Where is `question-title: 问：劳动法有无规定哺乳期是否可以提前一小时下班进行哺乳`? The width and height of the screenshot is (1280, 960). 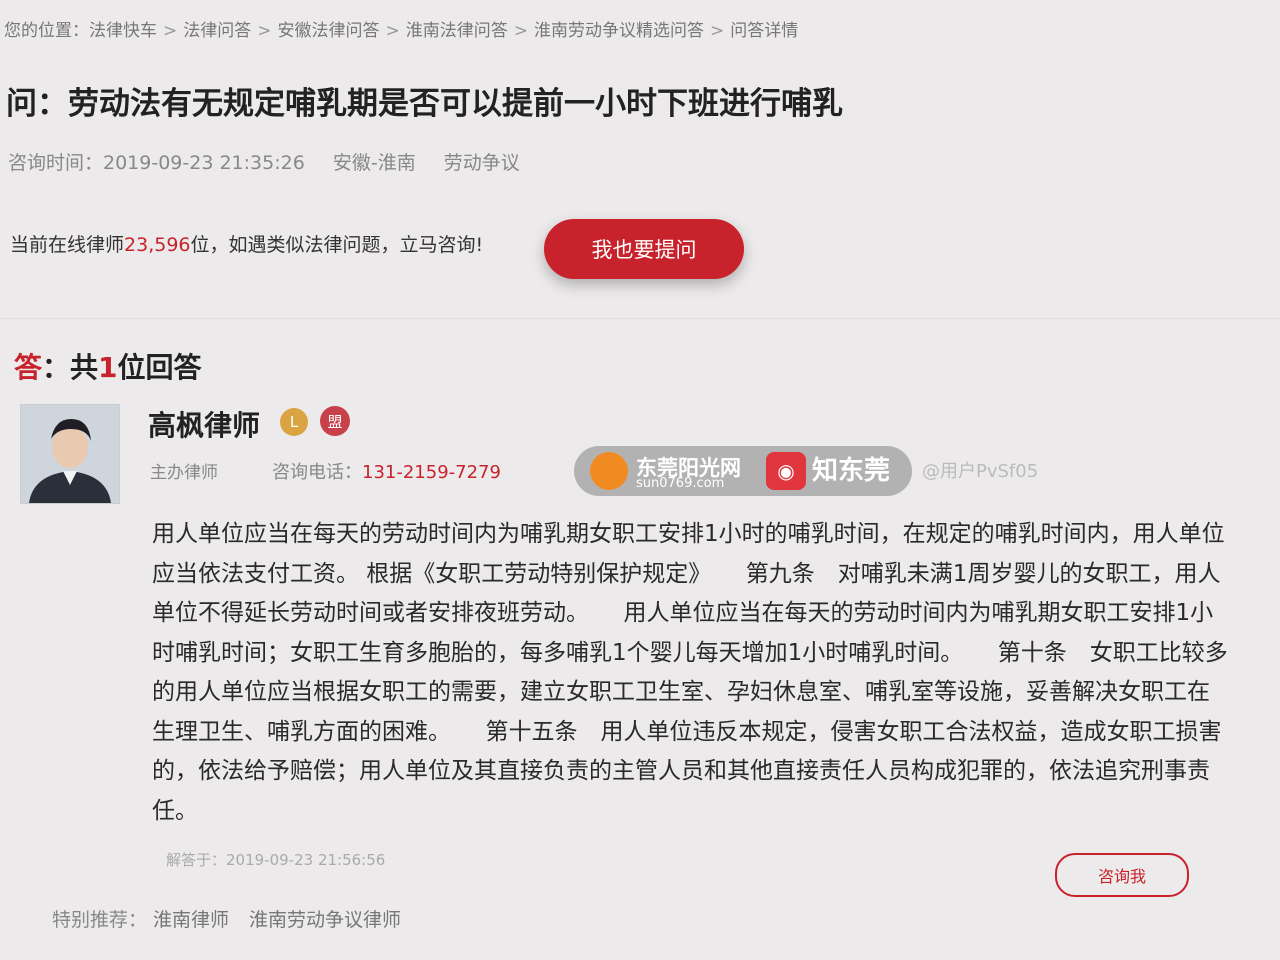 question-title: 问：劳动法有无规定哺乳期是否可以提前一小时下班进行哺乳 is located at coordinates (424, 104).